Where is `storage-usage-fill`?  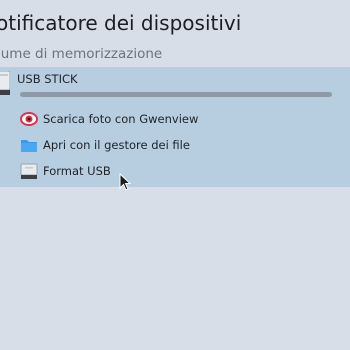 storage-usage-fill is located at coordinates (176, 94).